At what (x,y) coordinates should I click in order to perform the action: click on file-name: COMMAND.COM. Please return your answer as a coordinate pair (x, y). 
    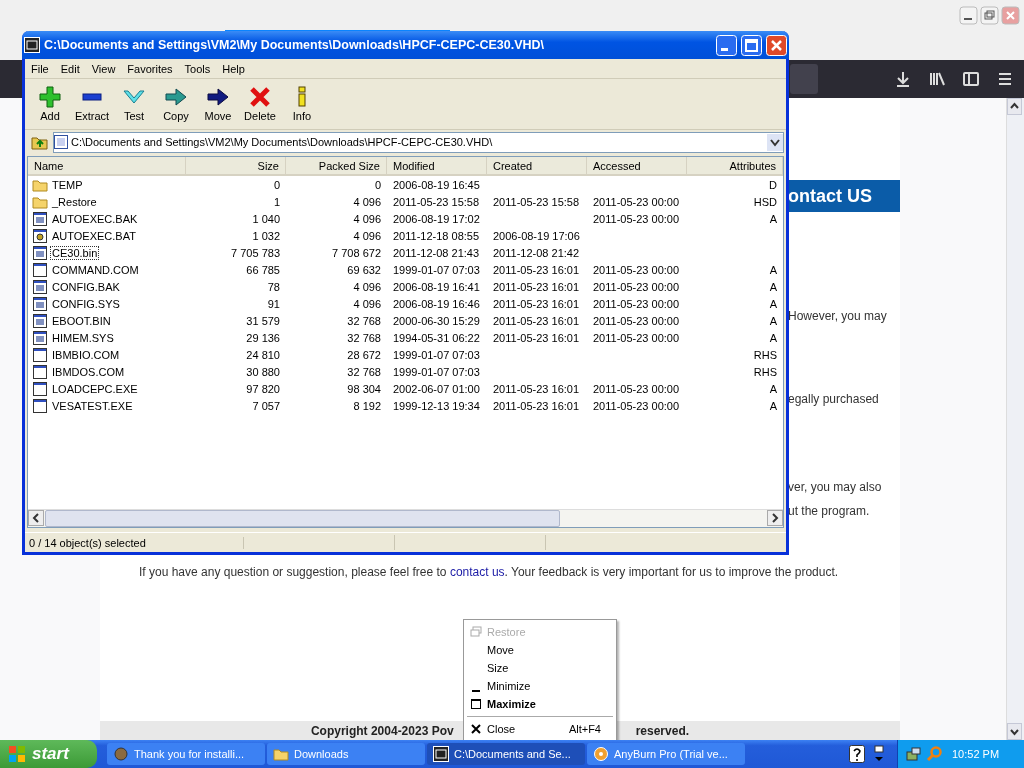
    Looking at the image, I should click on (95, 269).